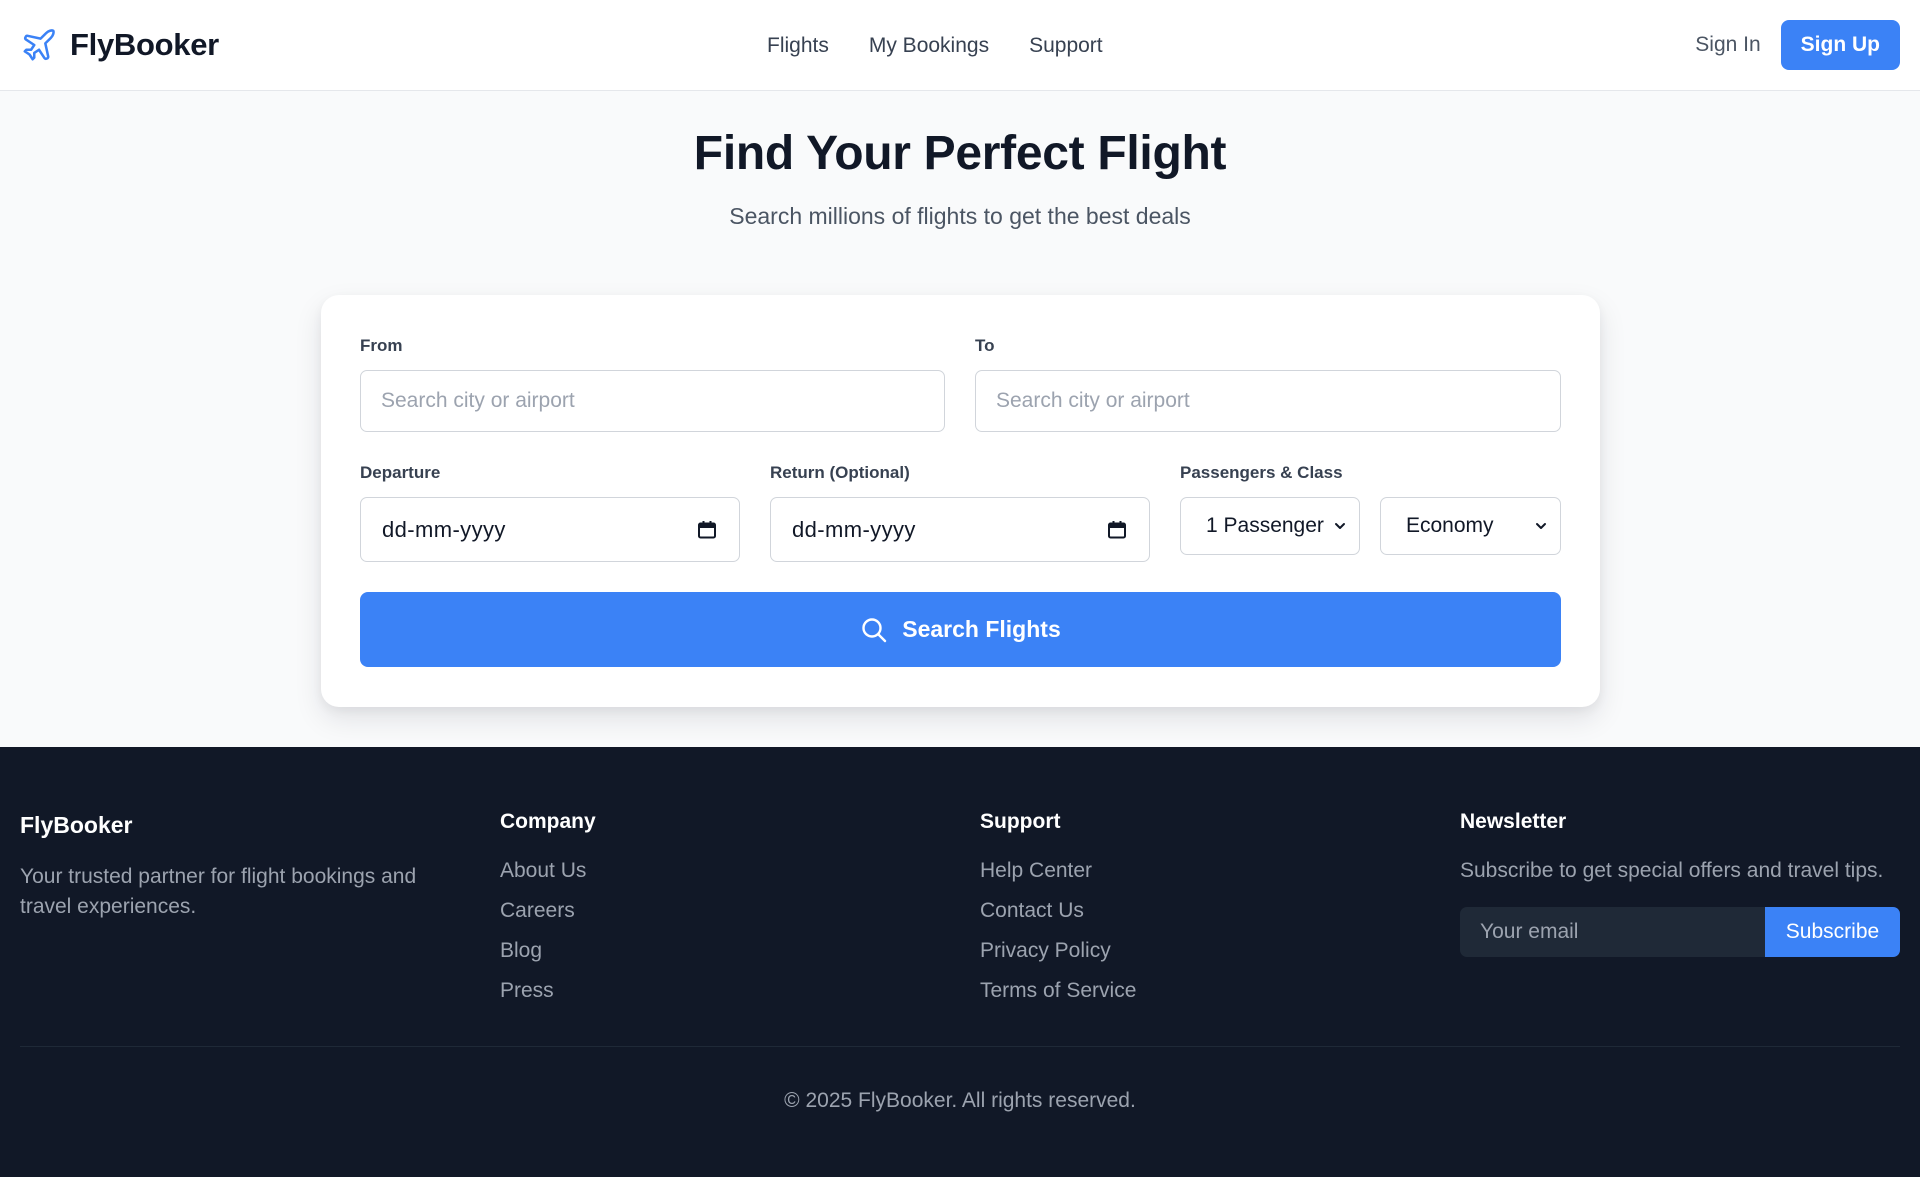 Image resolution: width=1920 pixels, height=1177 pixels. I want to click on newsletter-email-input, so click(1612, 932).